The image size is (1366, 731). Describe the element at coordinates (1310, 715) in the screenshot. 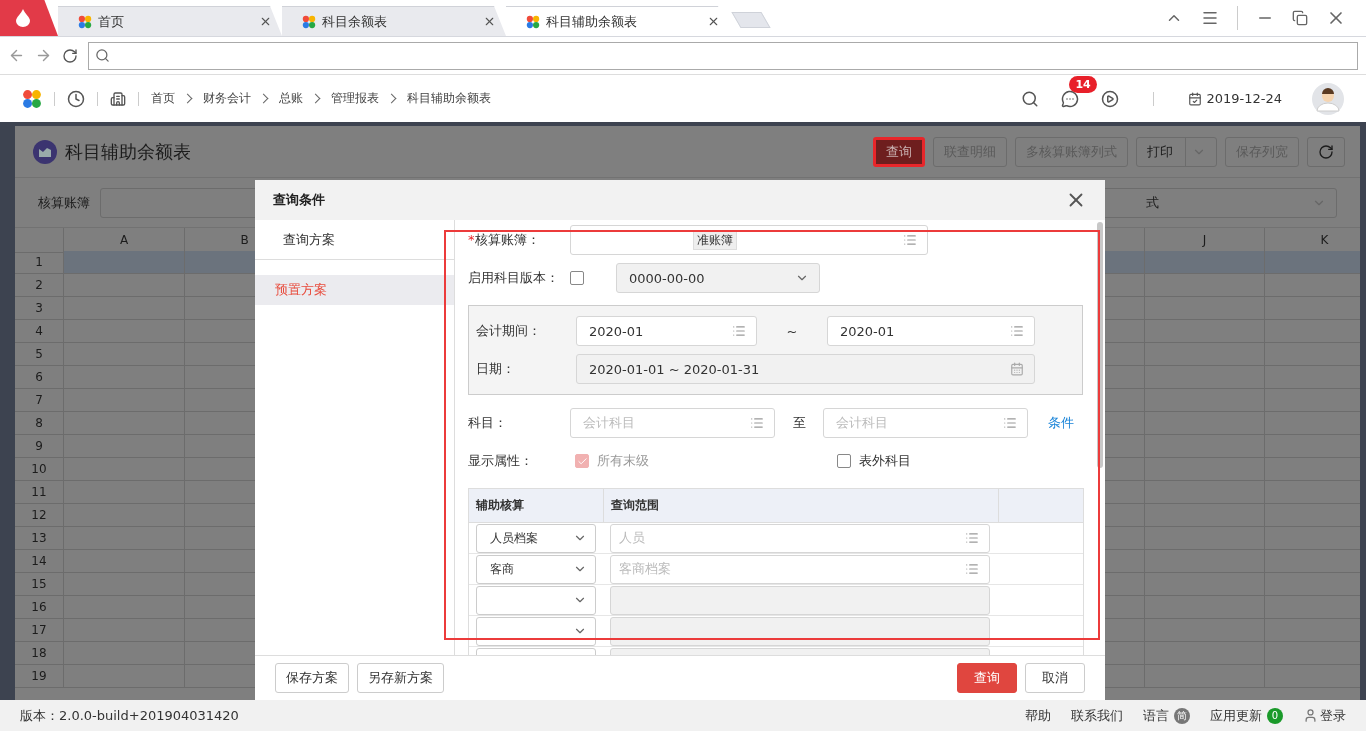

I see `user-icon` at that location.